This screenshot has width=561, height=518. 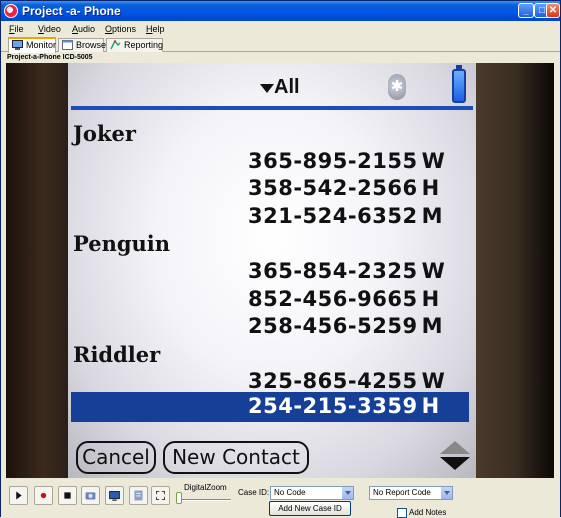 I want to click on settings-button, so click(x=138, y=495).